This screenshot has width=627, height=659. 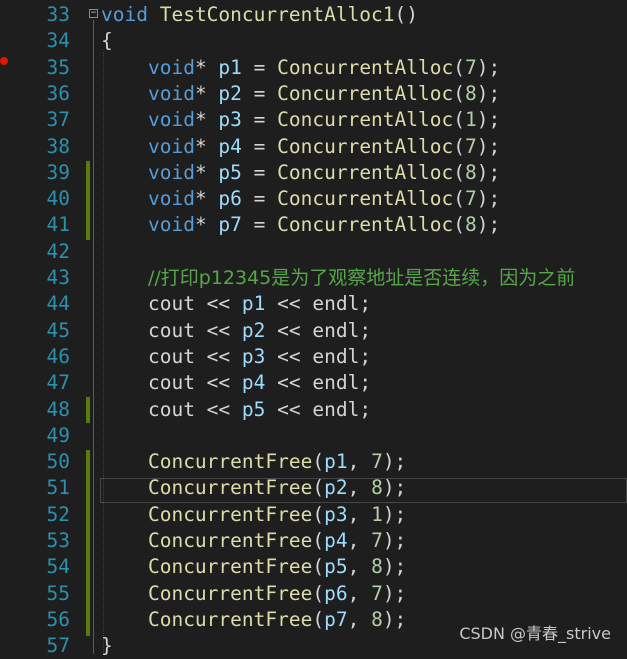 I want to click on code-line: 33 void TestConcurrentAlloc1(), so click(x=313, y=15).